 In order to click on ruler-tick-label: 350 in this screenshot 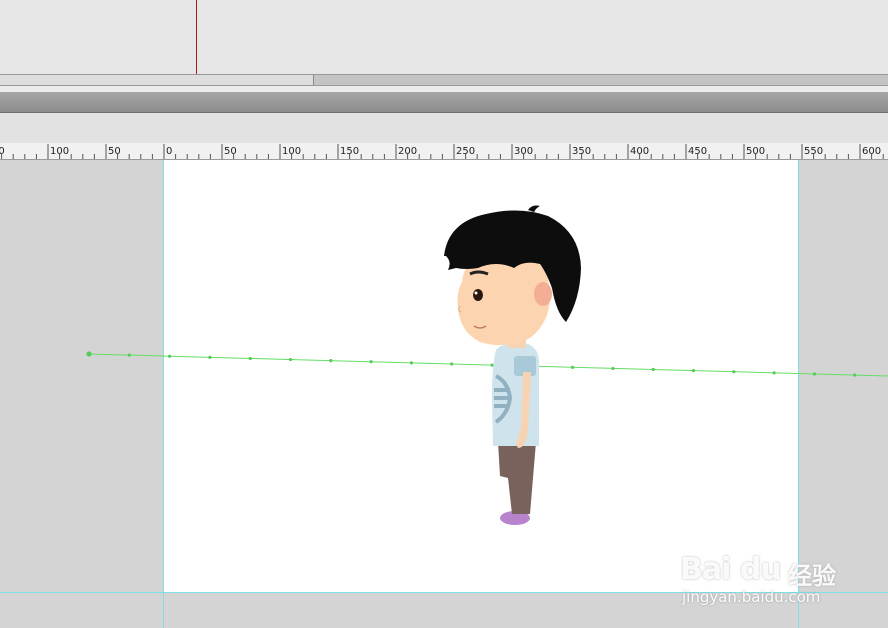, I will do `click(581, 151)`.